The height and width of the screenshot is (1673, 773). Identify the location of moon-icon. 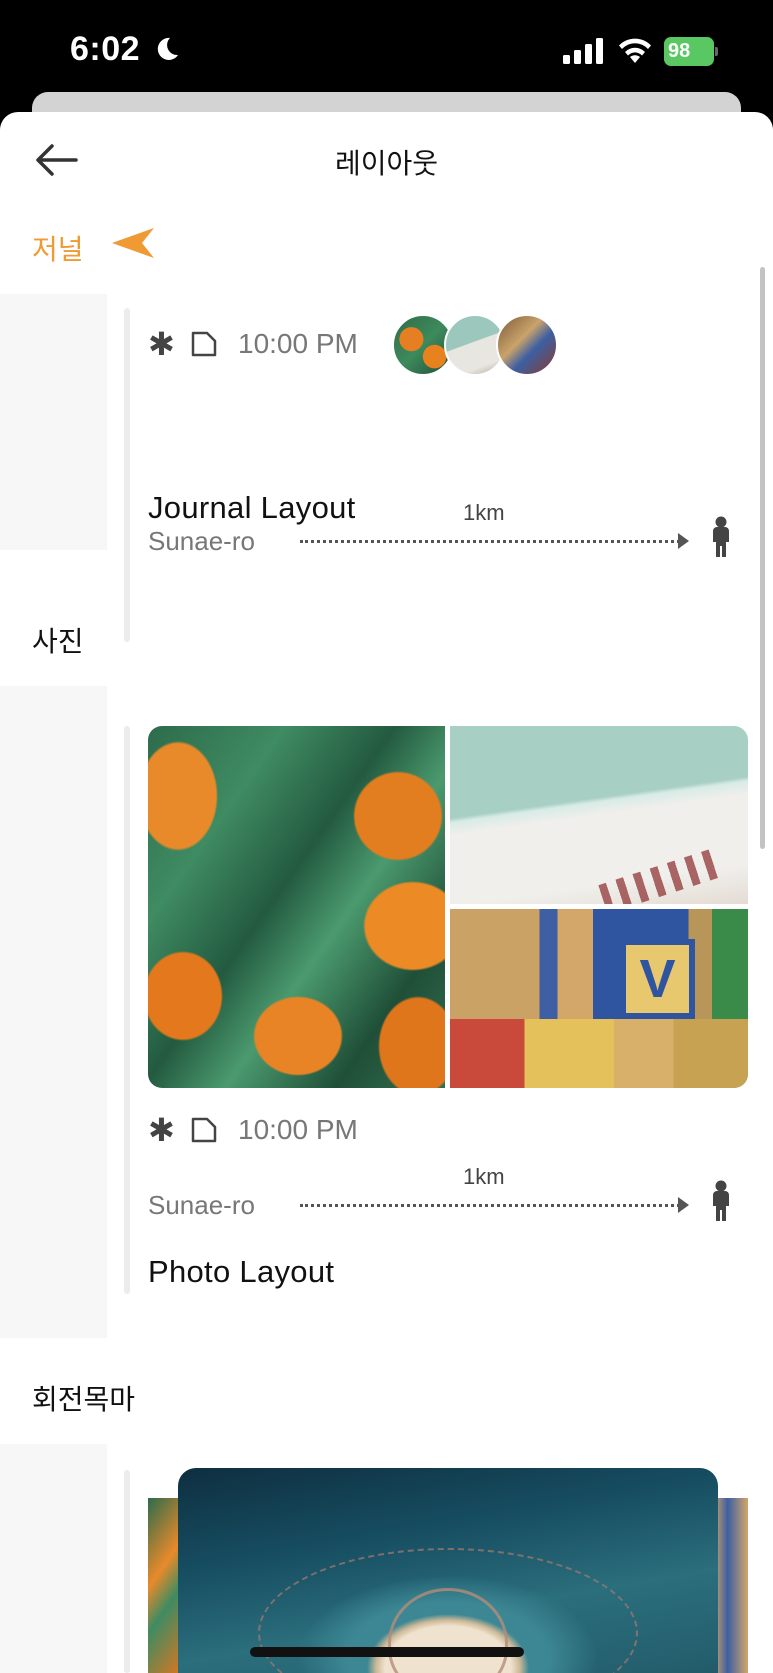
(167, 48).